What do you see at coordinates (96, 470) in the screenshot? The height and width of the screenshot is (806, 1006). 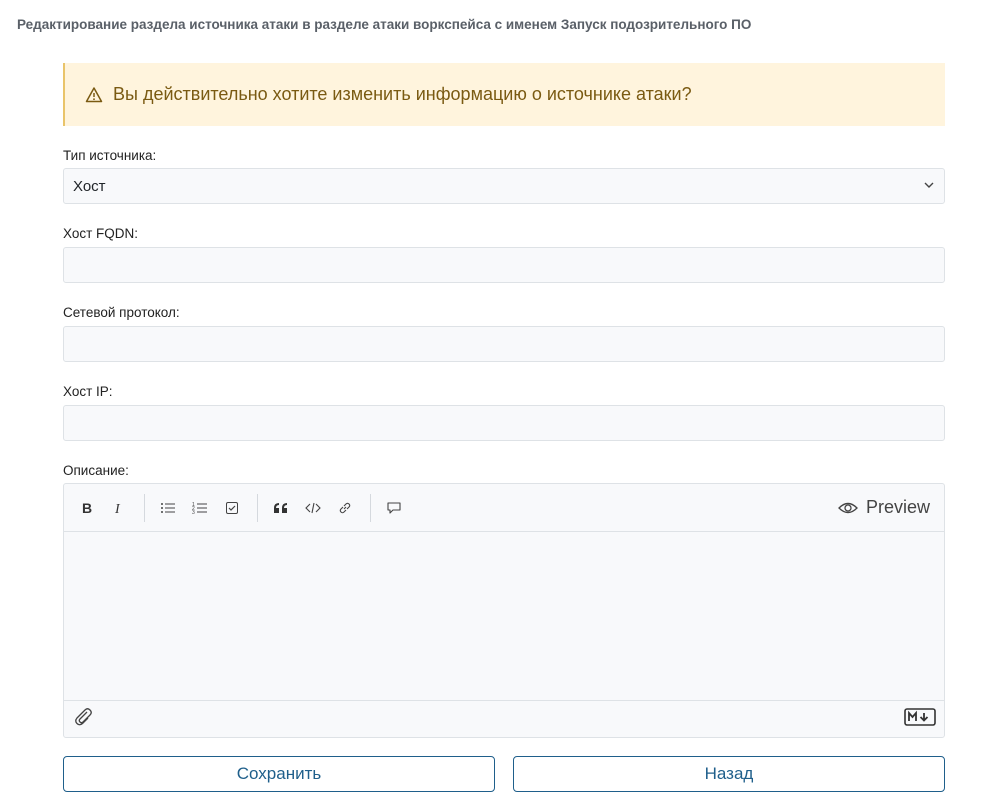 I see `description-label: Описание:` at bounding box center [96, 470].